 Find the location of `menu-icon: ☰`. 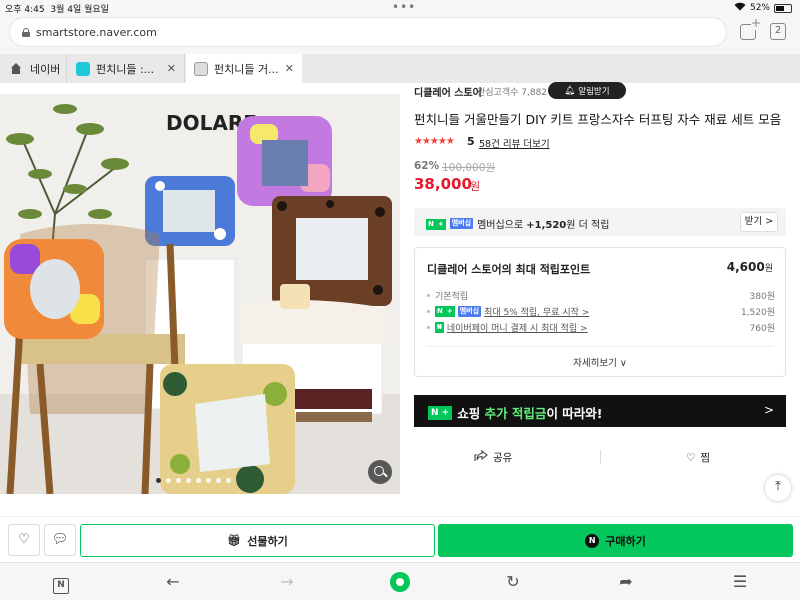

menu-icon: ☰ is located at coordinates (740, 582).